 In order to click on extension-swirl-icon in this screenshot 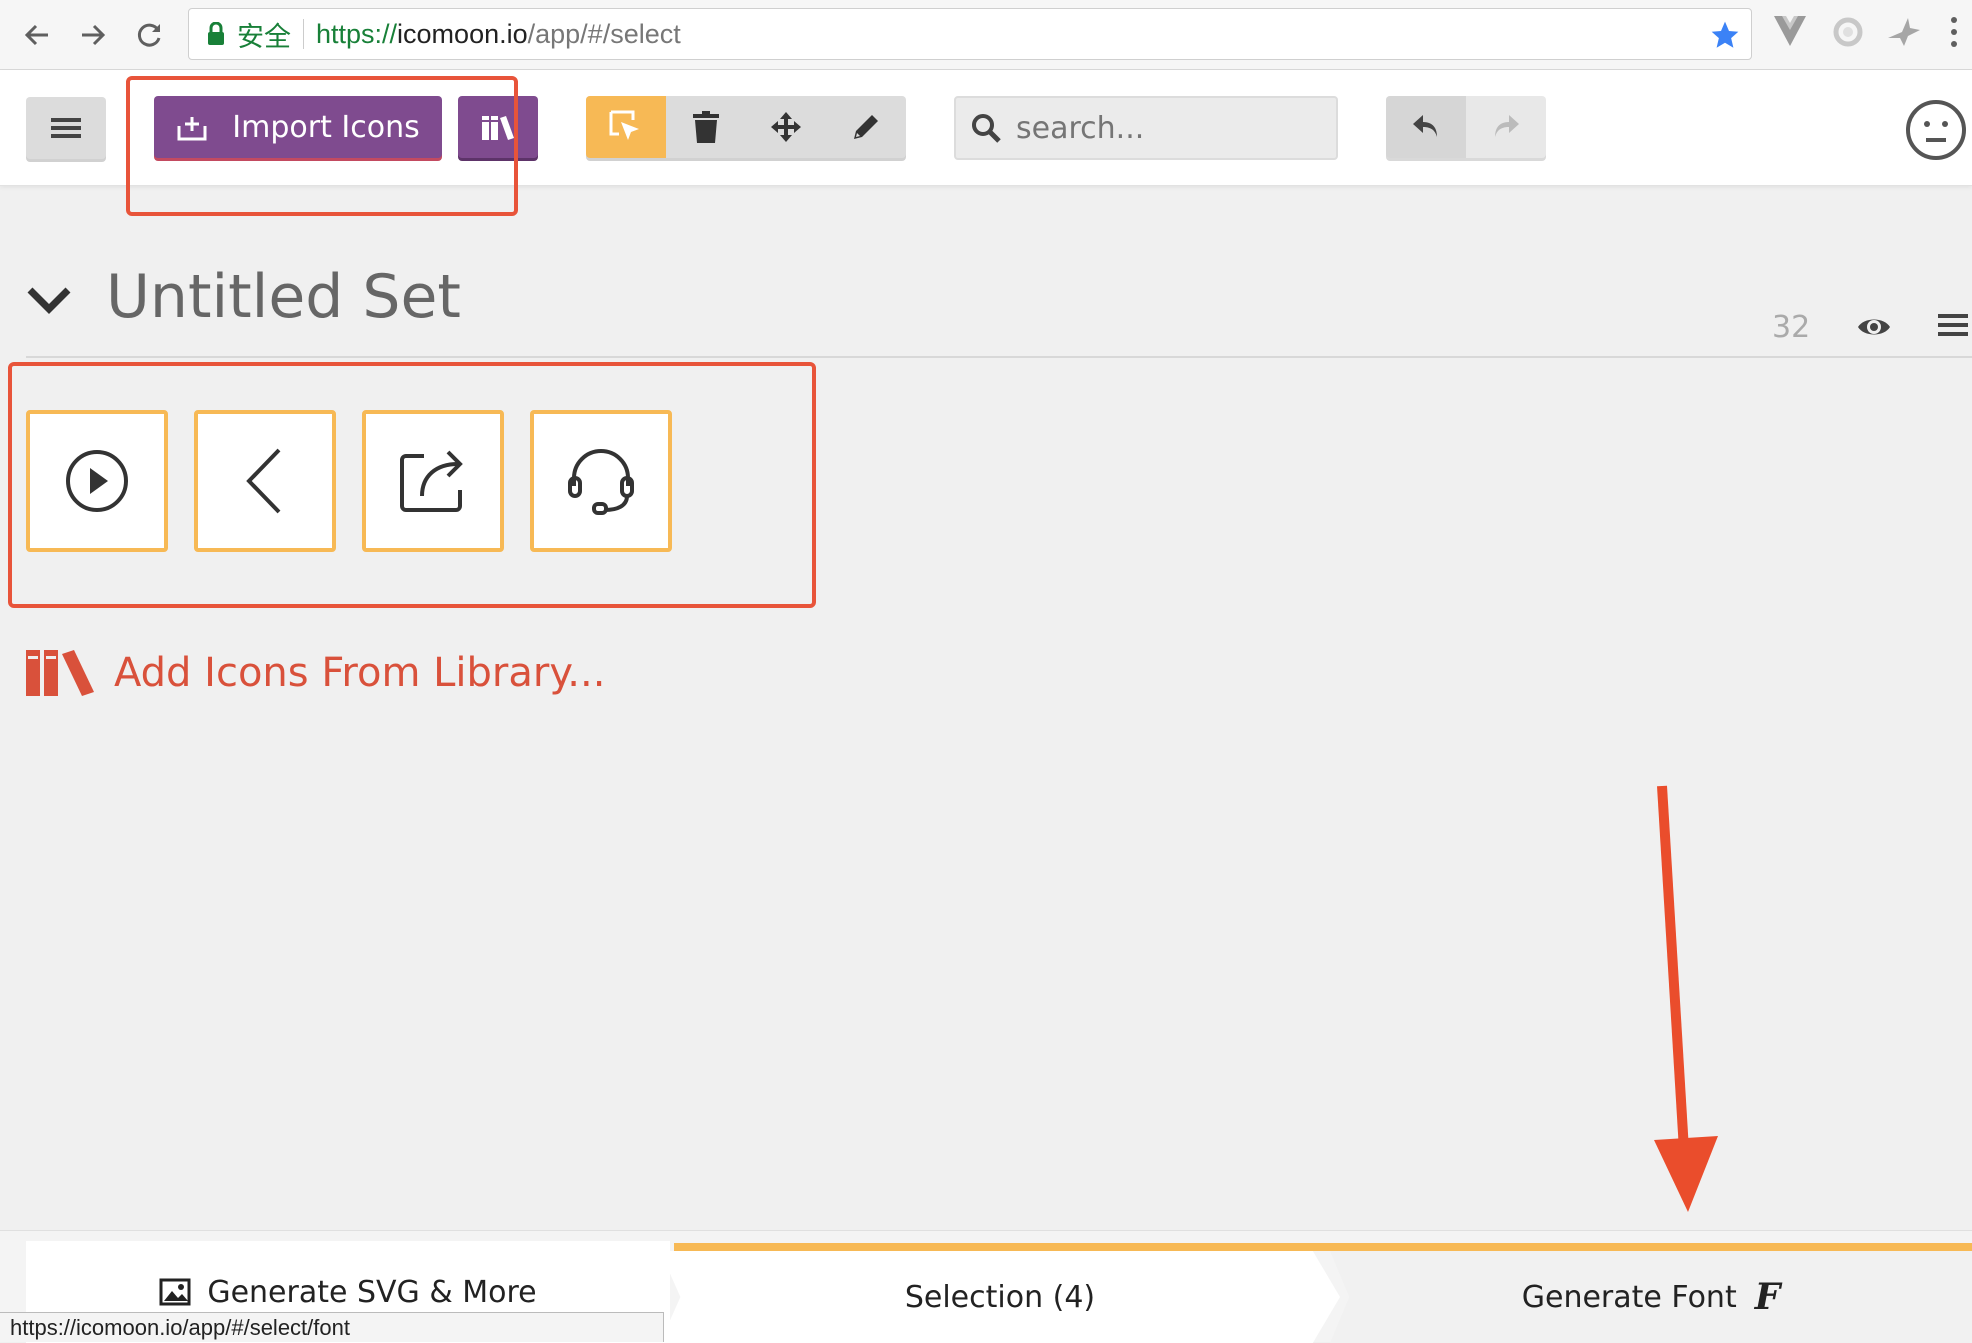, I will do `click(1848, 32)`.